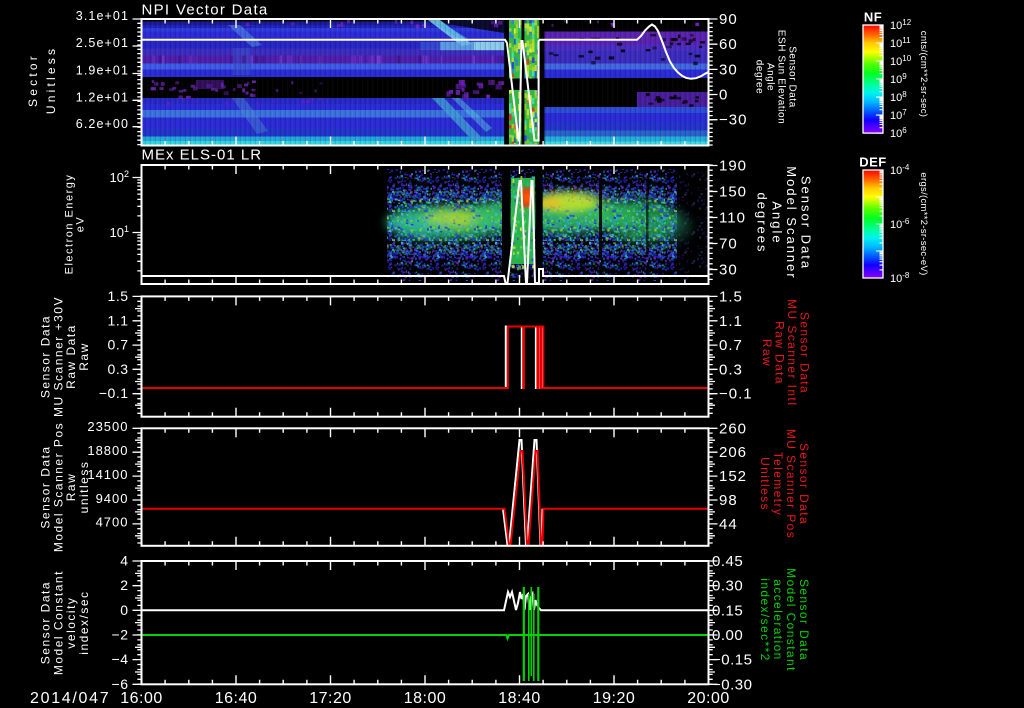  Describe the element at coordinates (923, 223) in the screenshot. I see `svg-text: ergs/(cm**2-sr-sec-eV)` at that location.